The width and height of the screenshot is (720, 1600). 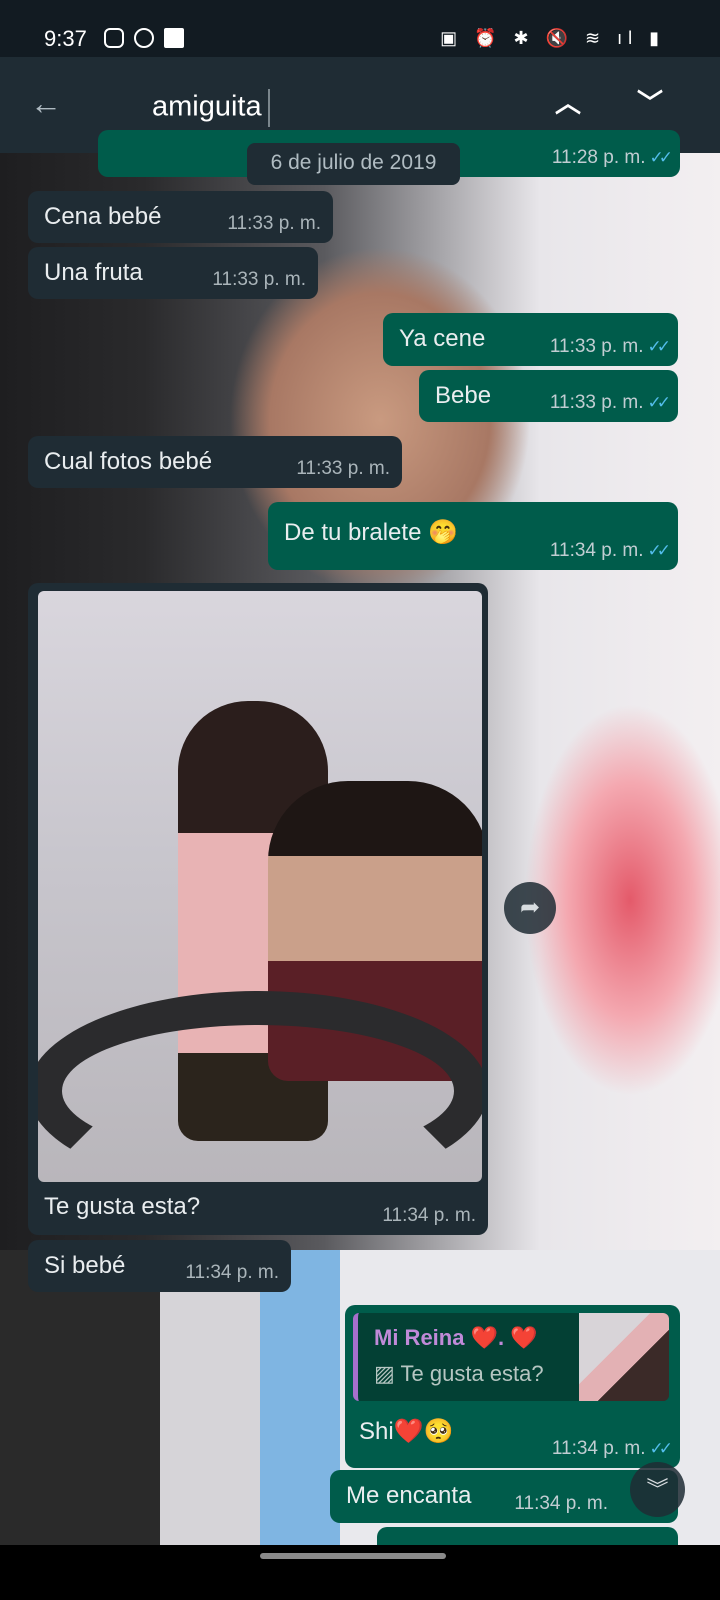 What do you see at coordinates (207, 106) in the screenshot?
I see `search-value: amiguita` at bounding box center [207, 106].